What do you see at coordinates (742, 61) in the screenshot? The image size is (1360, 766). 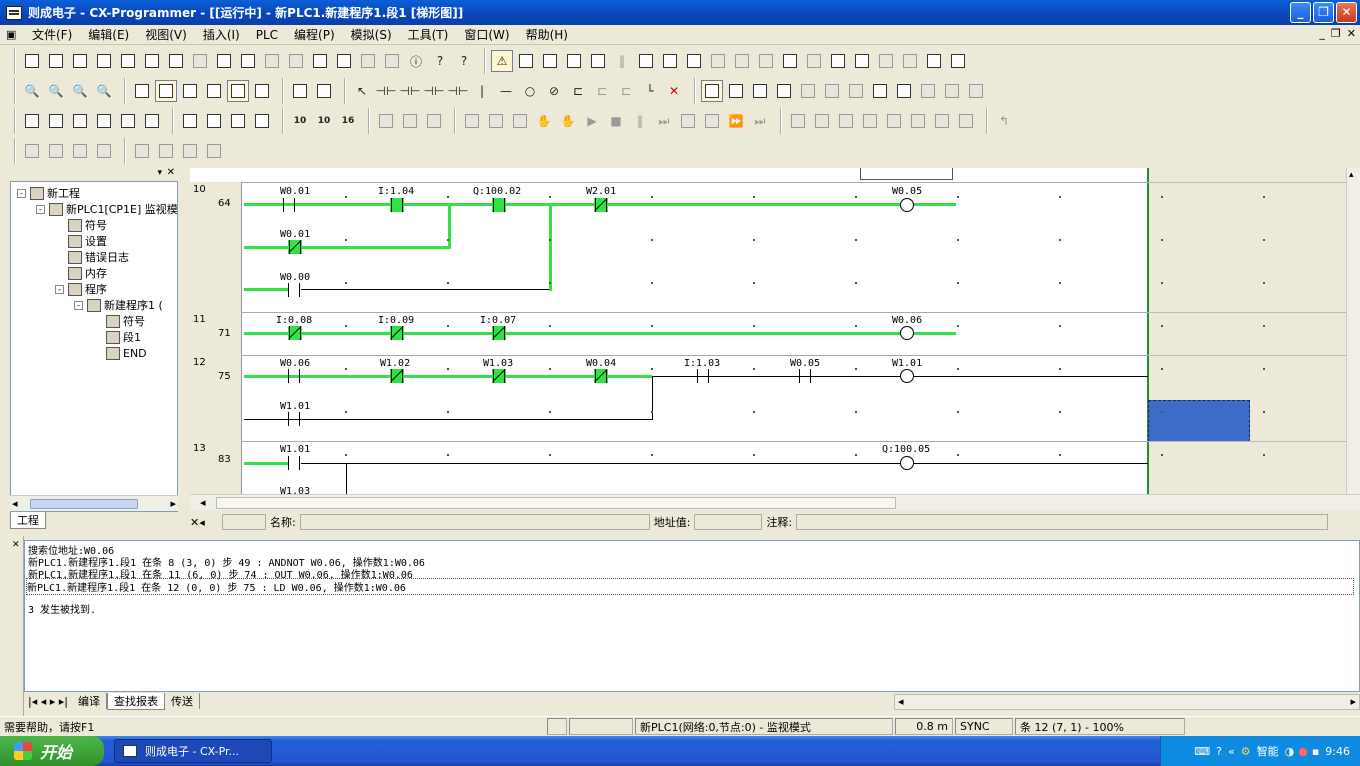 I see `online-edit2-icon` at bounding box center [742, 61].